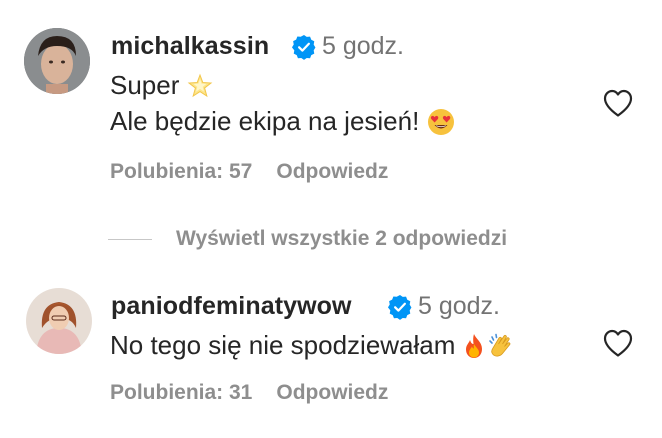 The height and width of the screenshot is (438, 662). What do you see at coordinates (181, 393) in the screenshot?
I see `likes-count: Polubienia: 31` at bounding box center [181, 393].